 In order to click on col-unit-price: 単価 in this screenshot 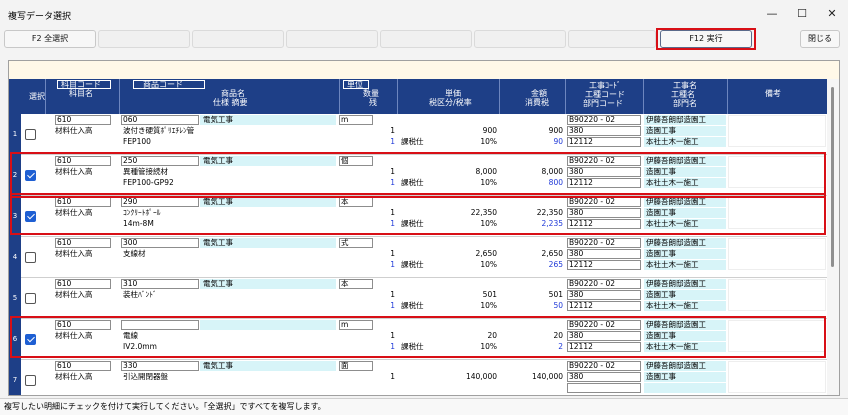, I will do `click(453, 93)`.